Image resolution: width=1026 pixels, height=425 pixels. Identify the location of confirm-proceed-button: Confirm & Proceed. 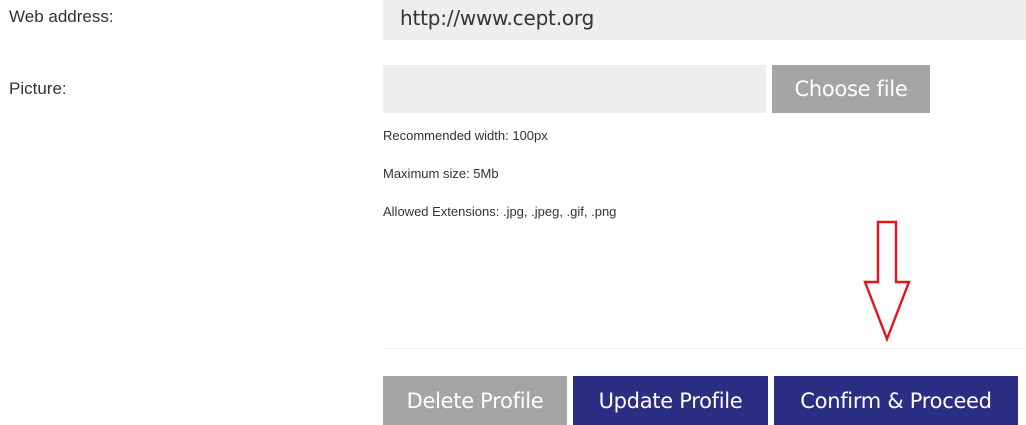
(896, 400).